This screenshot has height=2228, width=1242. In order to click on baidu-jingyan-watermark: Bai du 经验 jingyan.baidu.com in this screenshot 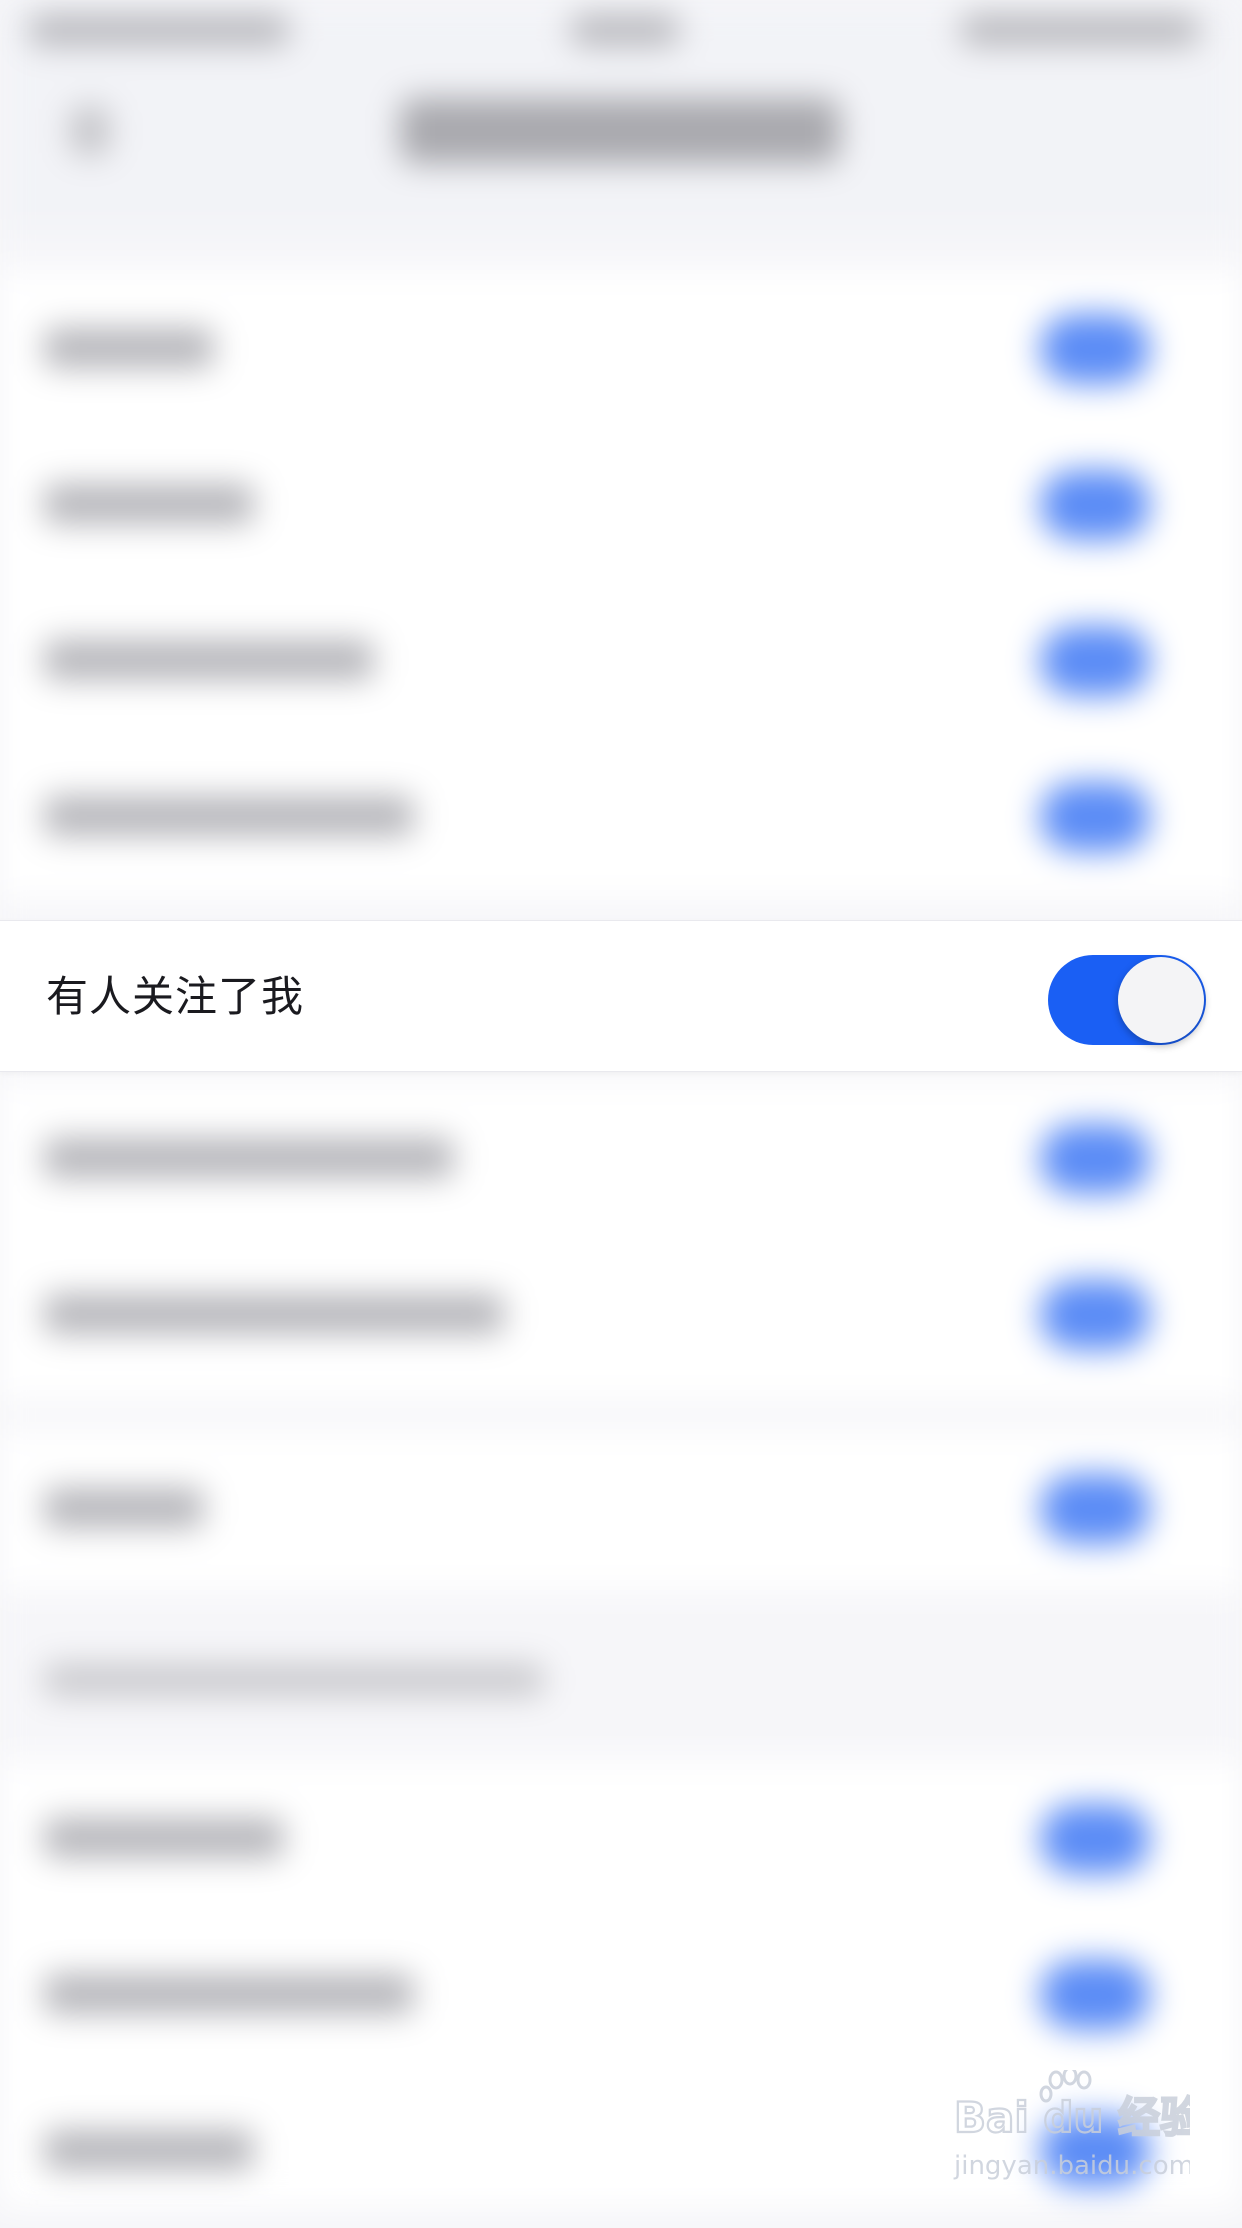, I will do `click(1076, 2123)`.